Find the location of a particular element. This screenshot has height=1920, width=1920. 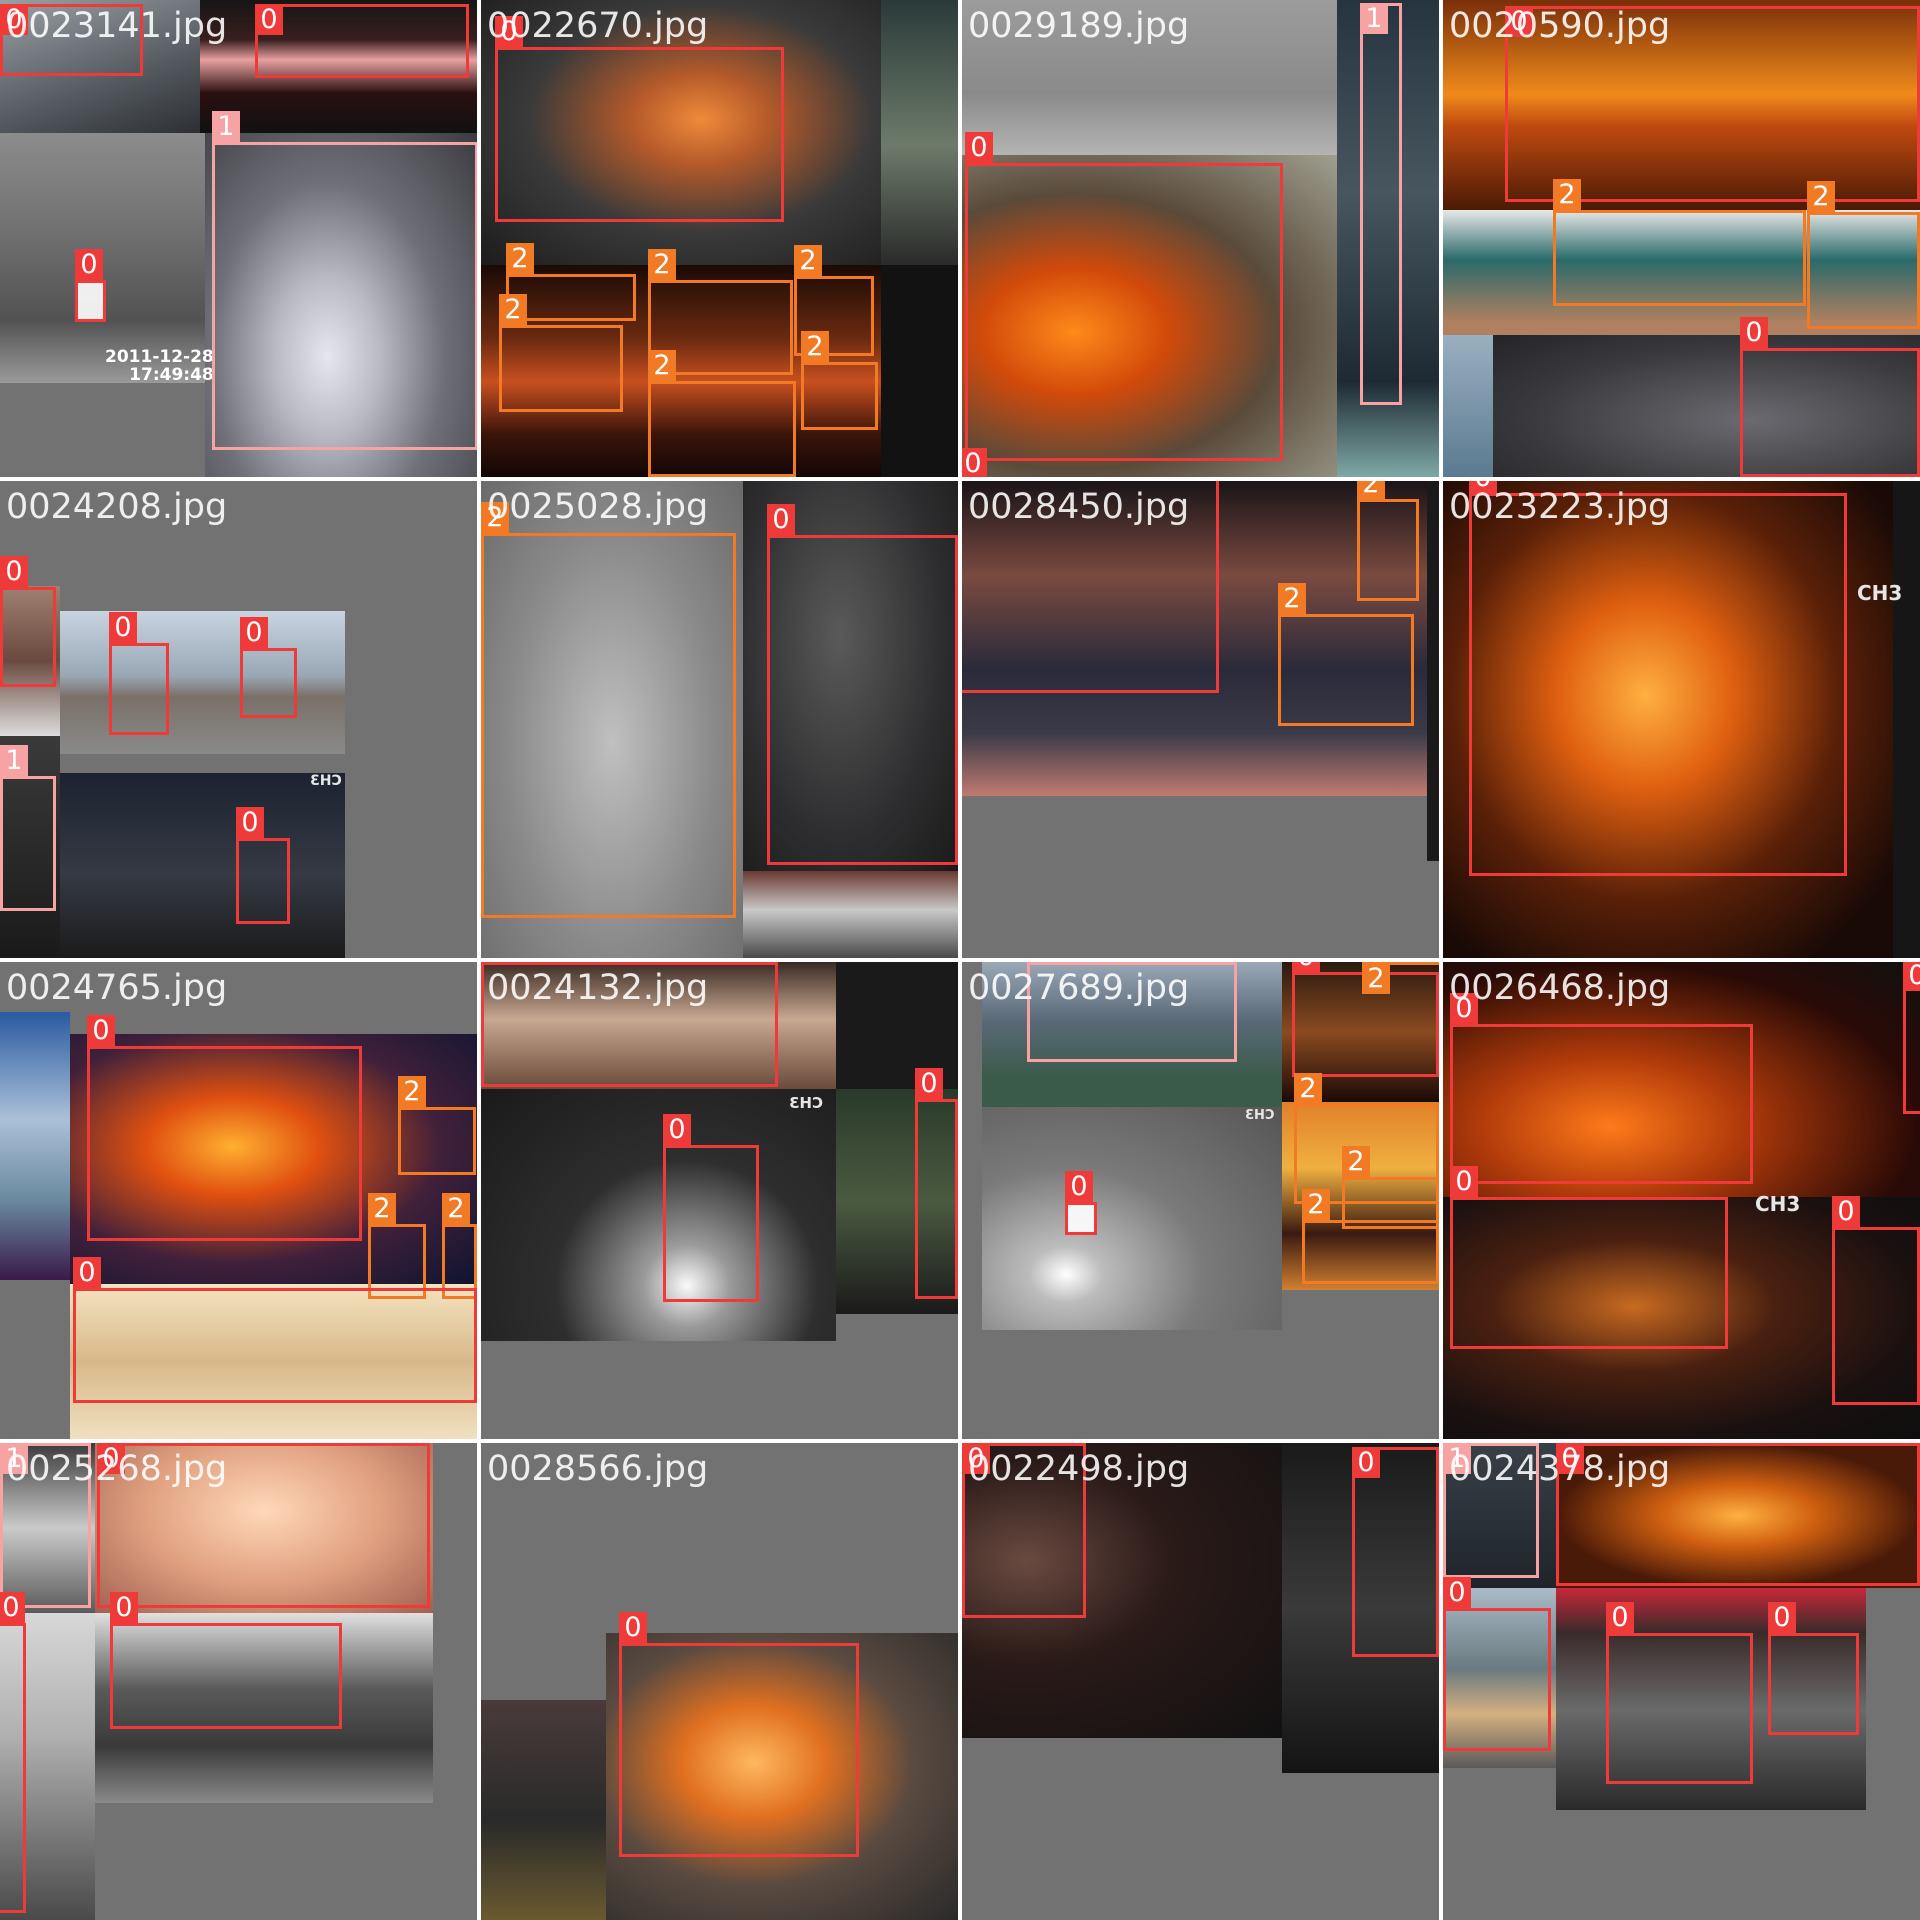

mosaic-tile: 0025268.jpg 1 0 0 0 is located at coordinates (238, 1681).